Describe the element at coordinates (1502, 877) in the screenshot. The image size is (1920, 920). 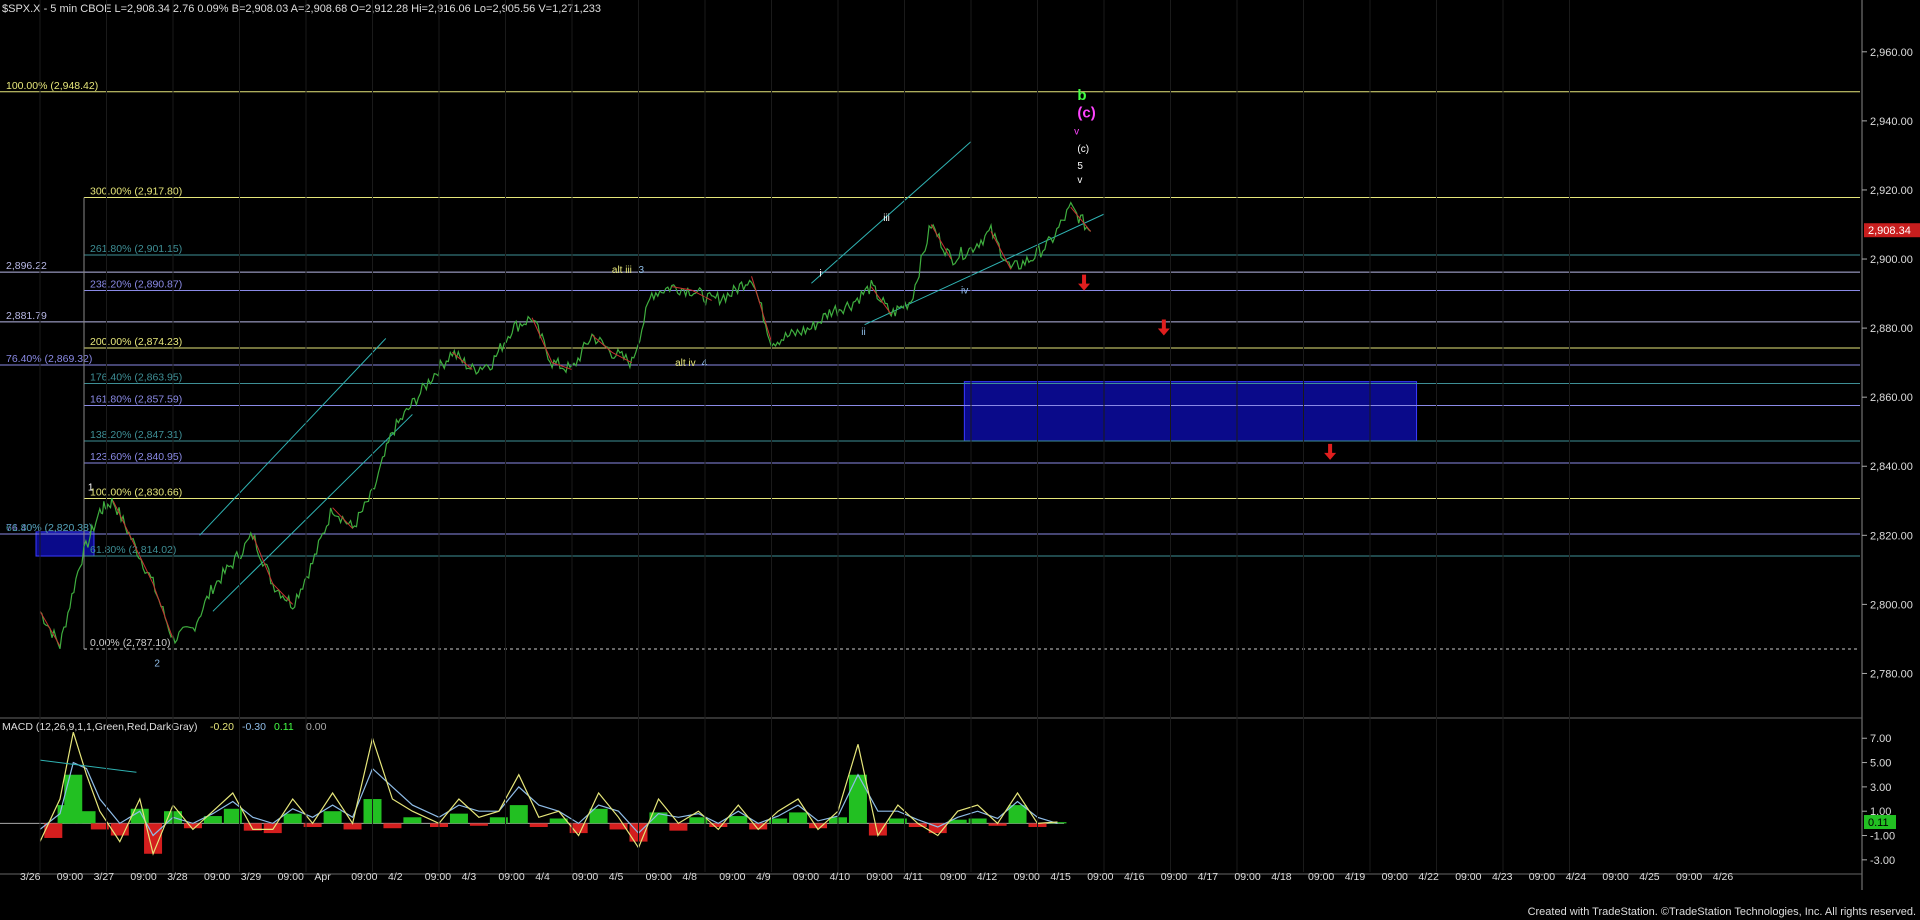
I see `time-axis-label: 4/23` at that location.